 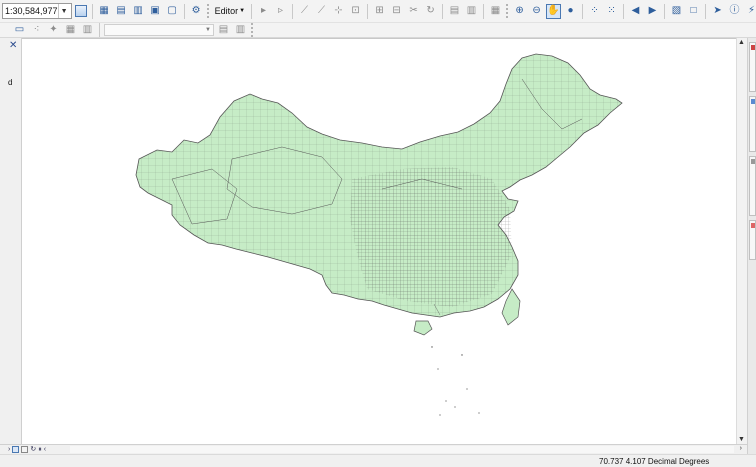 What do you see at coordinates (511, 307) in the screenshot?
I see `taiwan-island` at bounding box center [511, 307].